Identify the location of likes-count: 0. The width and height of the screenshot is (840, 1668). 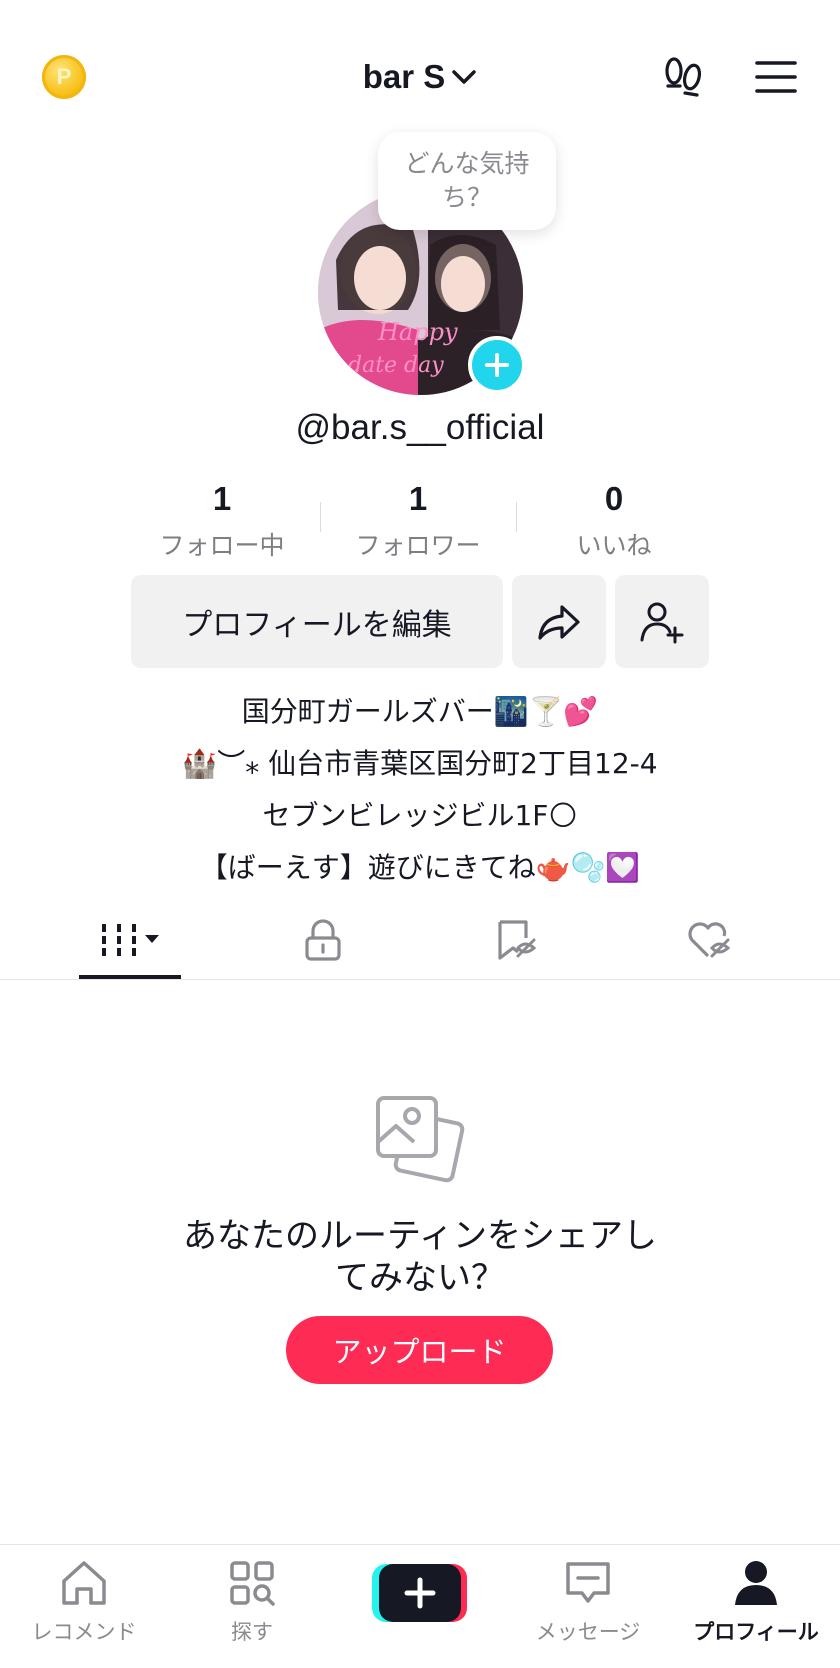
(614, 498).